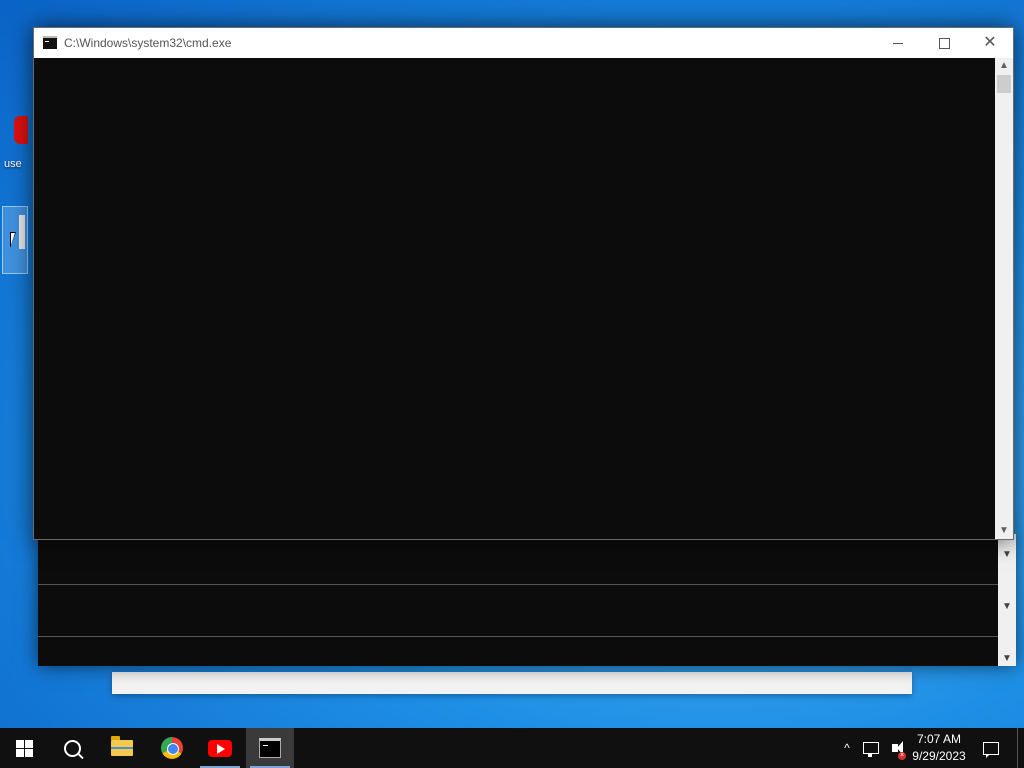  I want to click on windows-logo-icon, so click(24, 748).